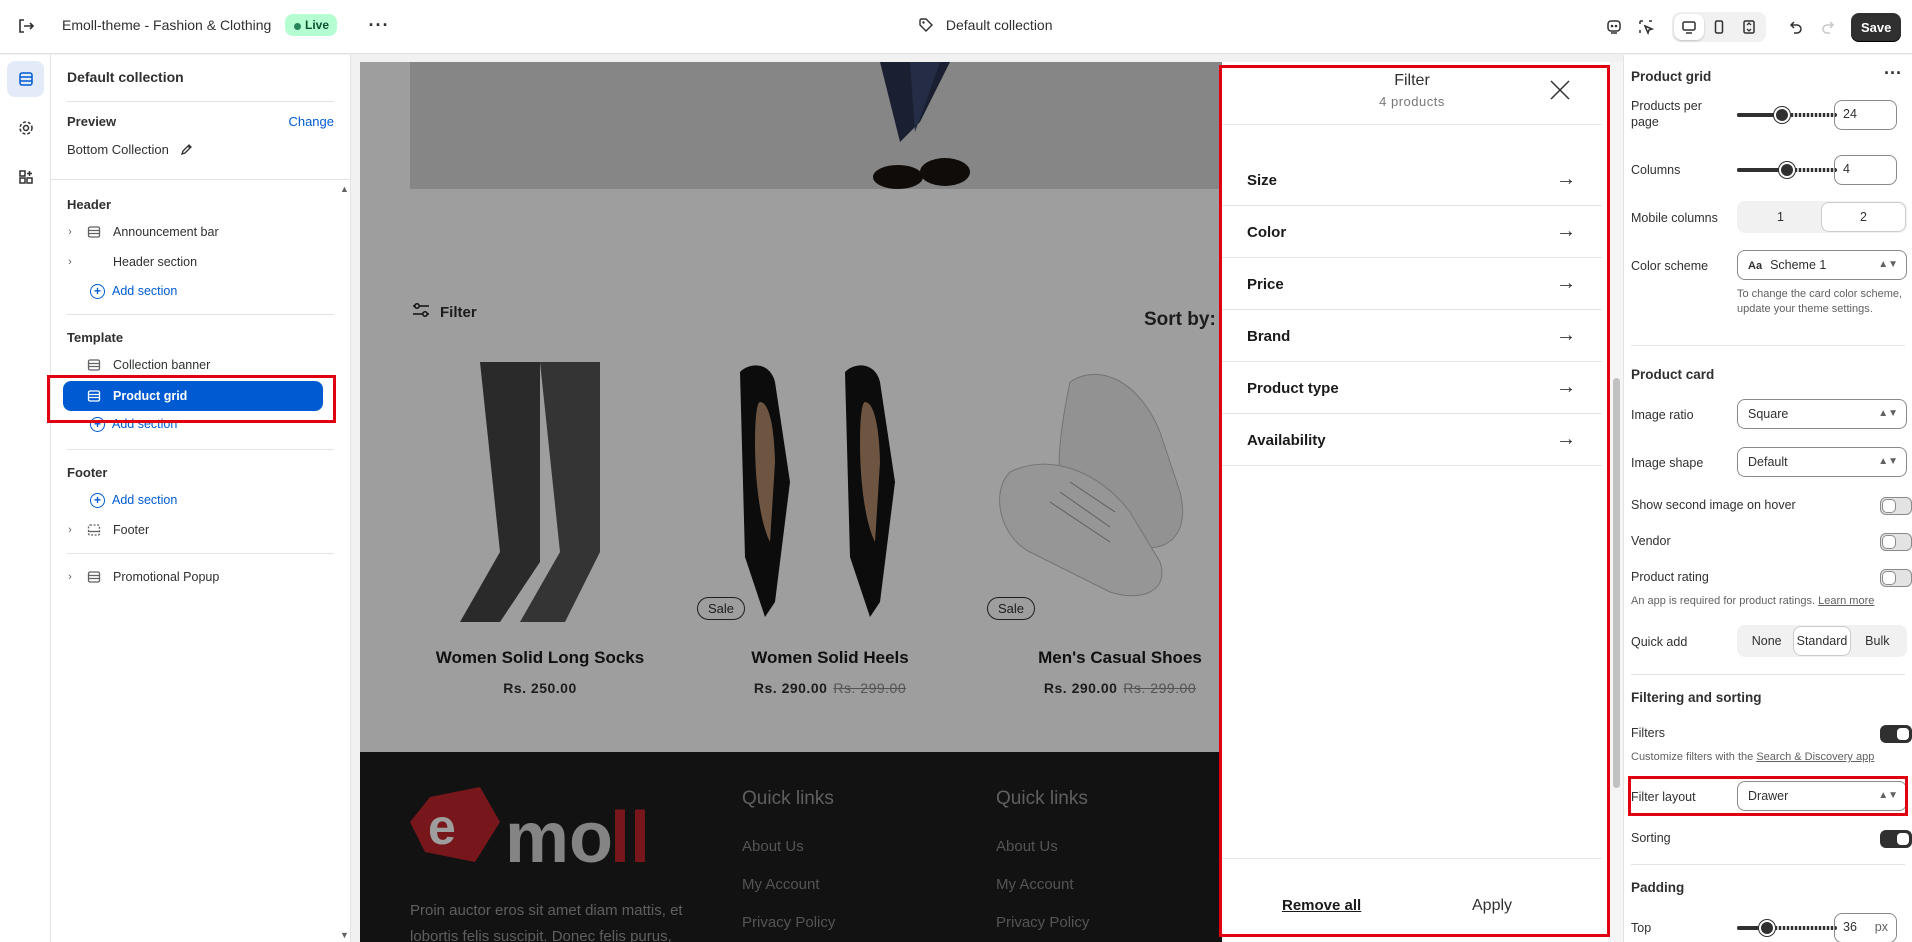 Image resolution: width=1912 pixels, height=942 pixels. What do you see at coordinates (1646, 27) in the screenshot?
I see `select-cursor-icon` at bounding box center [1646, 27].